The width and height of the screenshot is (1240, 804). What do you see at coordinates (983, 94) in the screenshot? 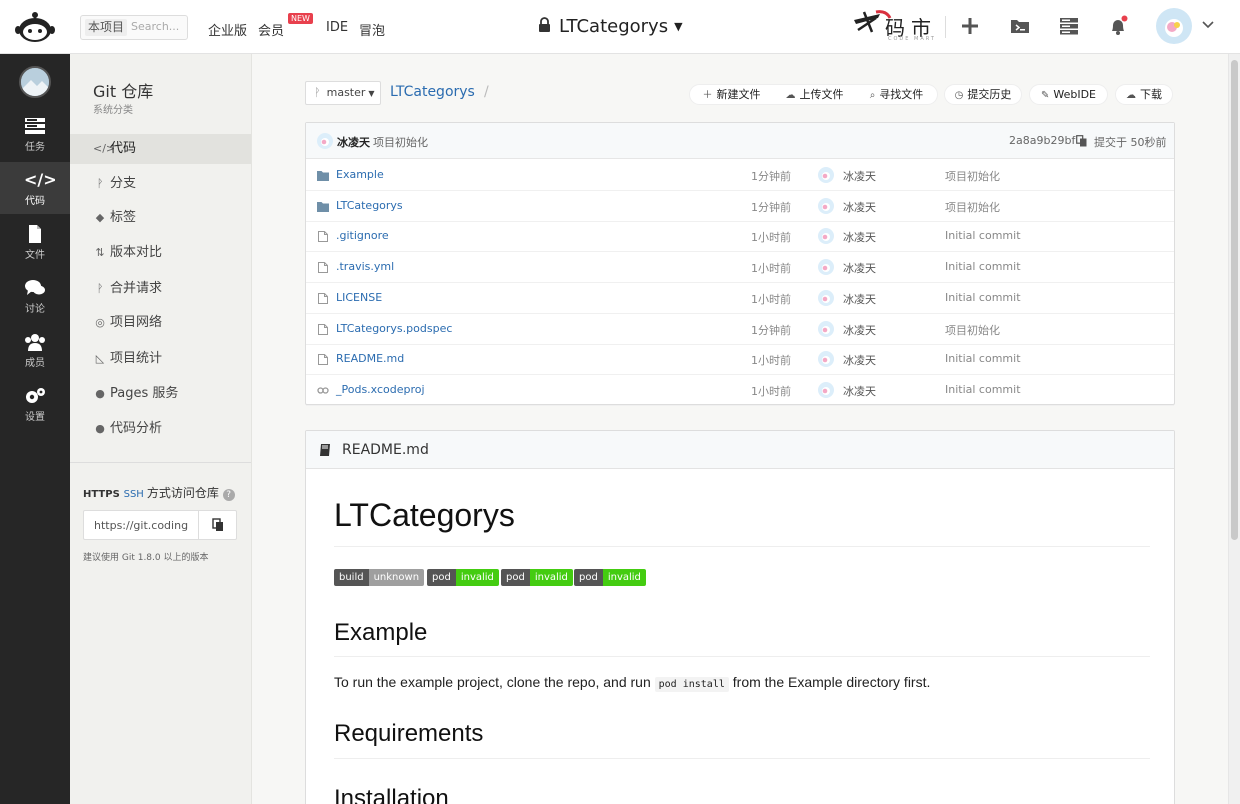
I see `commit-history-button: ◷ 提交历史` at bounding box center [983, 94].